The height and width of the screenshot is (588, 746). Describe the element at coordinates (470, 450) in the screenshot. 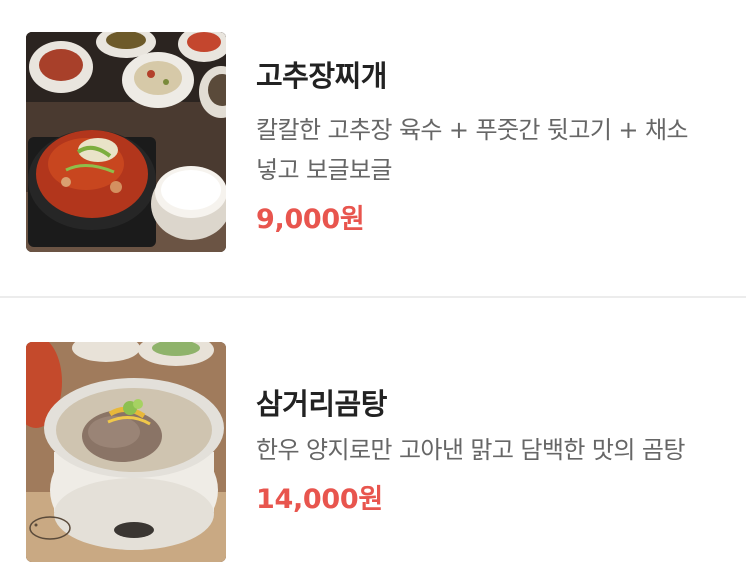

I see `menu-item-description: 한우 양지로만 고아낸 맑고 담백한 맛의 곰탕` at that location.